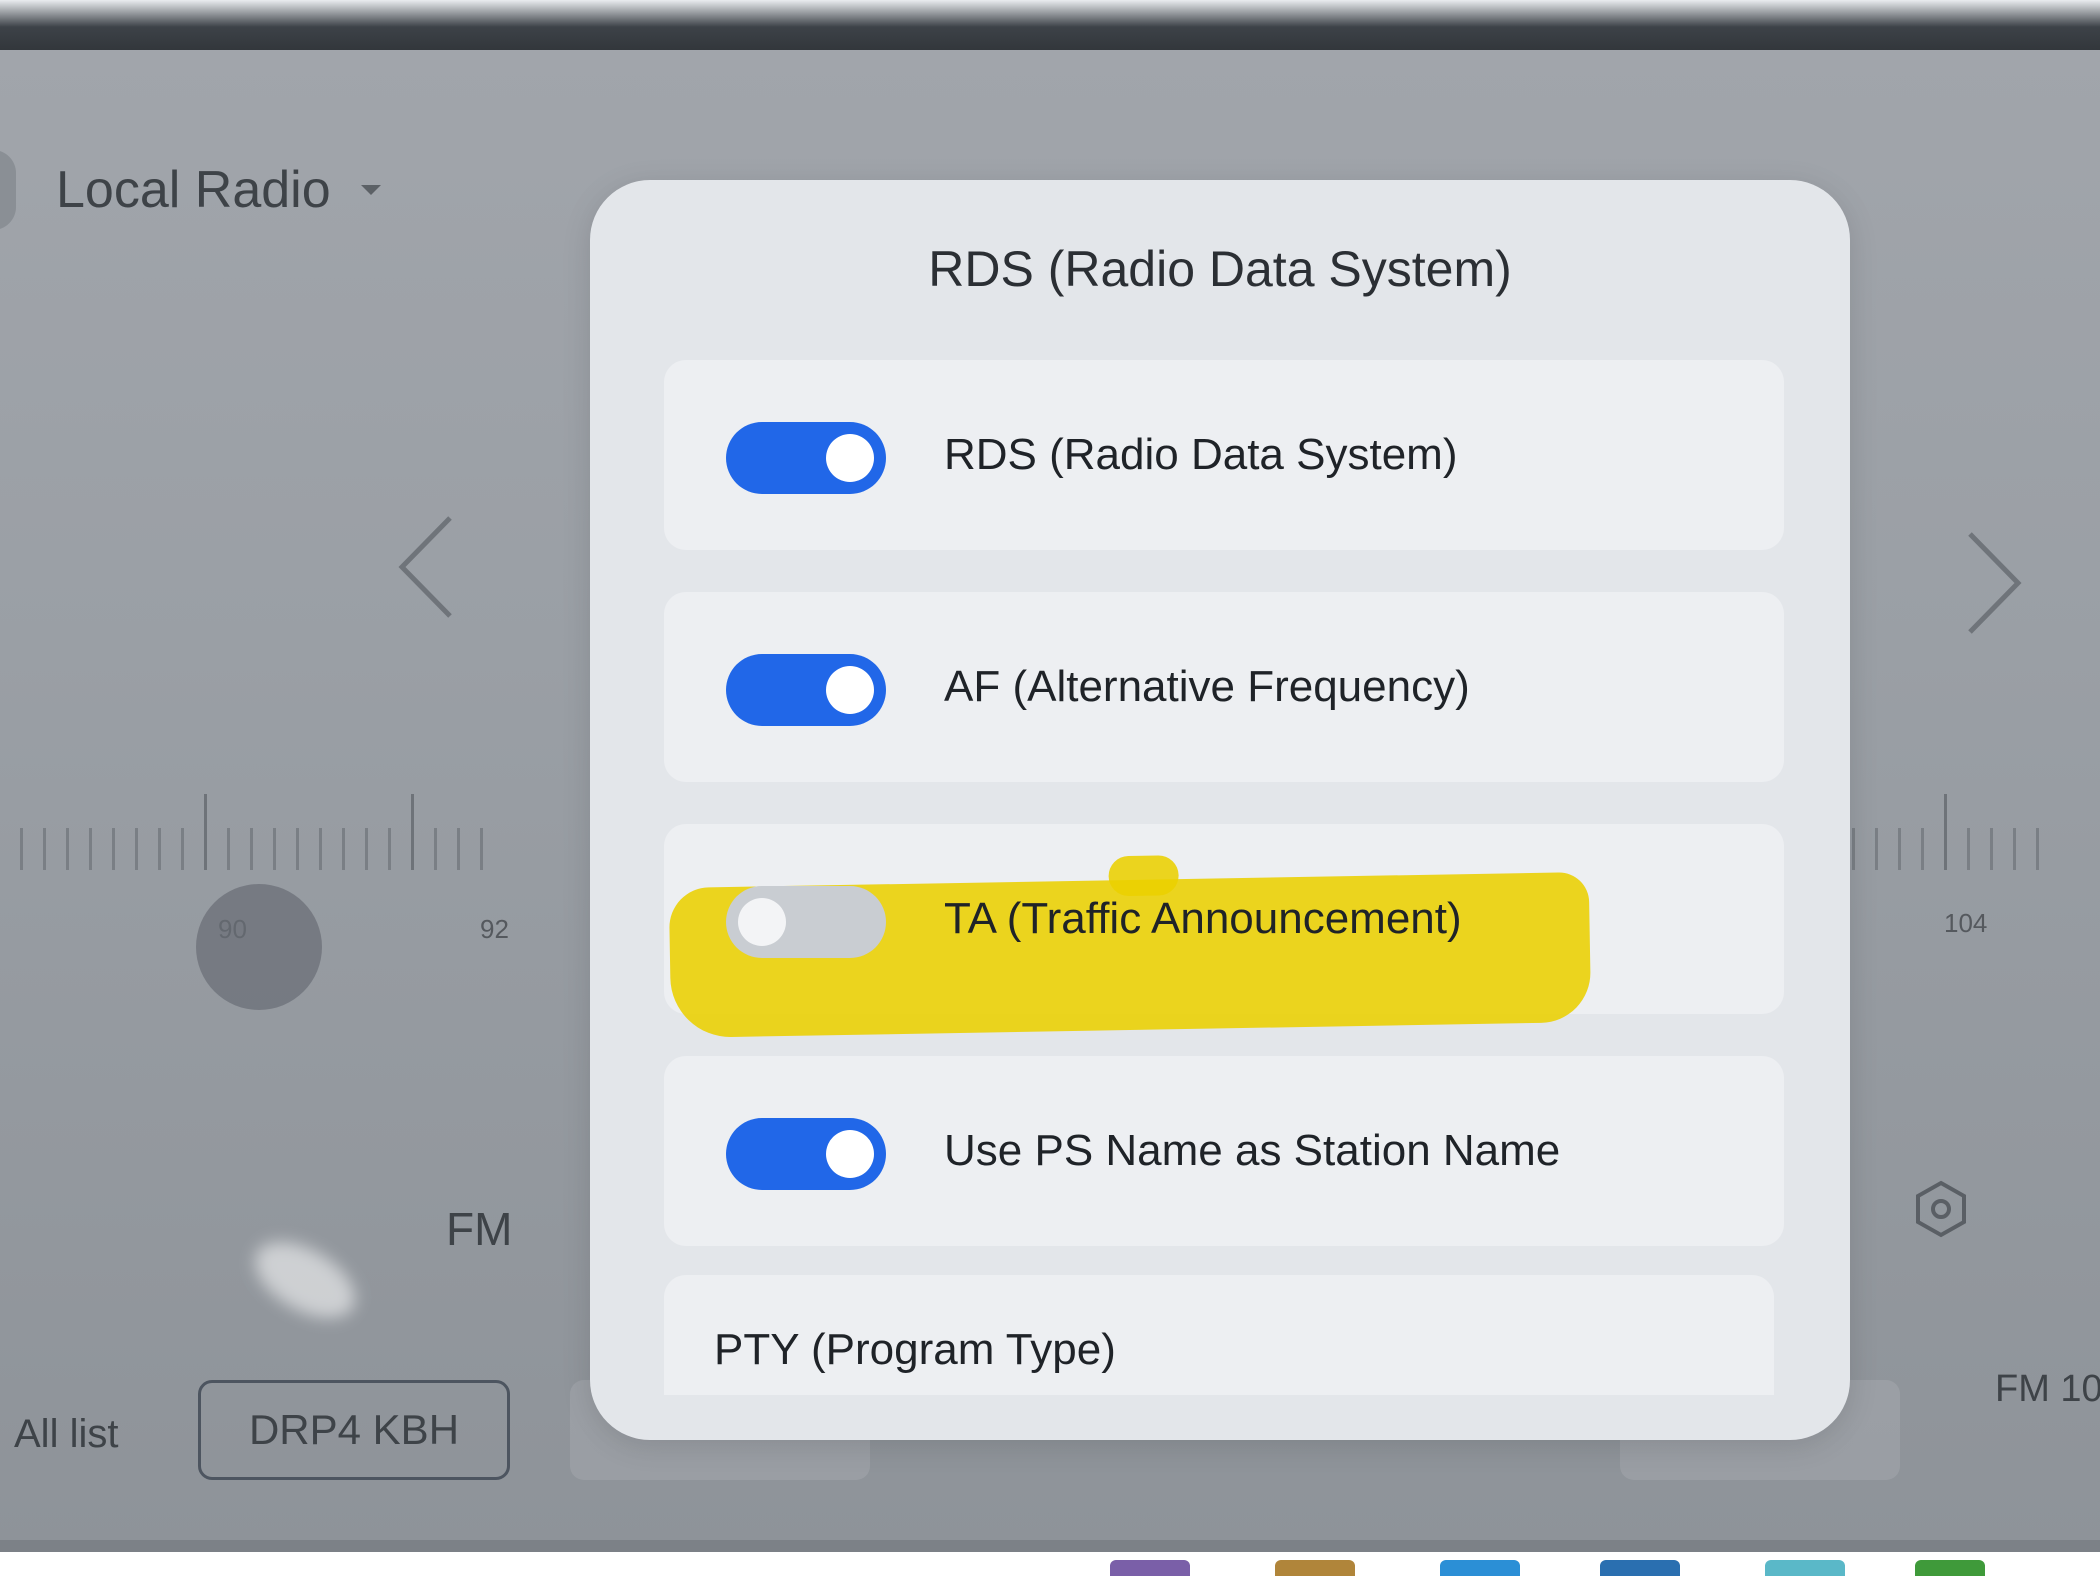  I want to click on option-row-ps-name: Use PS Name as Station Name, so click(1224, 1151).